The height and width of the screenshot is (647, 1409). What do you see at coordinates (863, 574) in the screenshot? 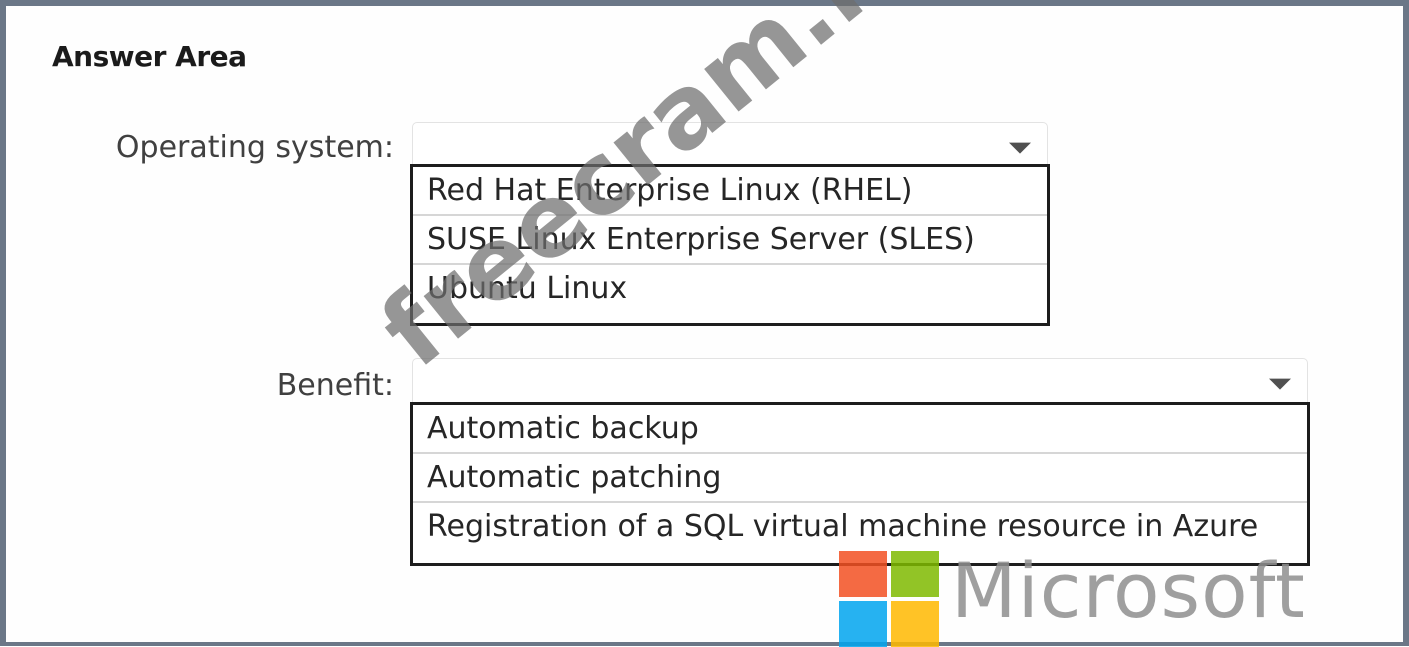
I see `logo-square-red` at bounding box center [863, 574].